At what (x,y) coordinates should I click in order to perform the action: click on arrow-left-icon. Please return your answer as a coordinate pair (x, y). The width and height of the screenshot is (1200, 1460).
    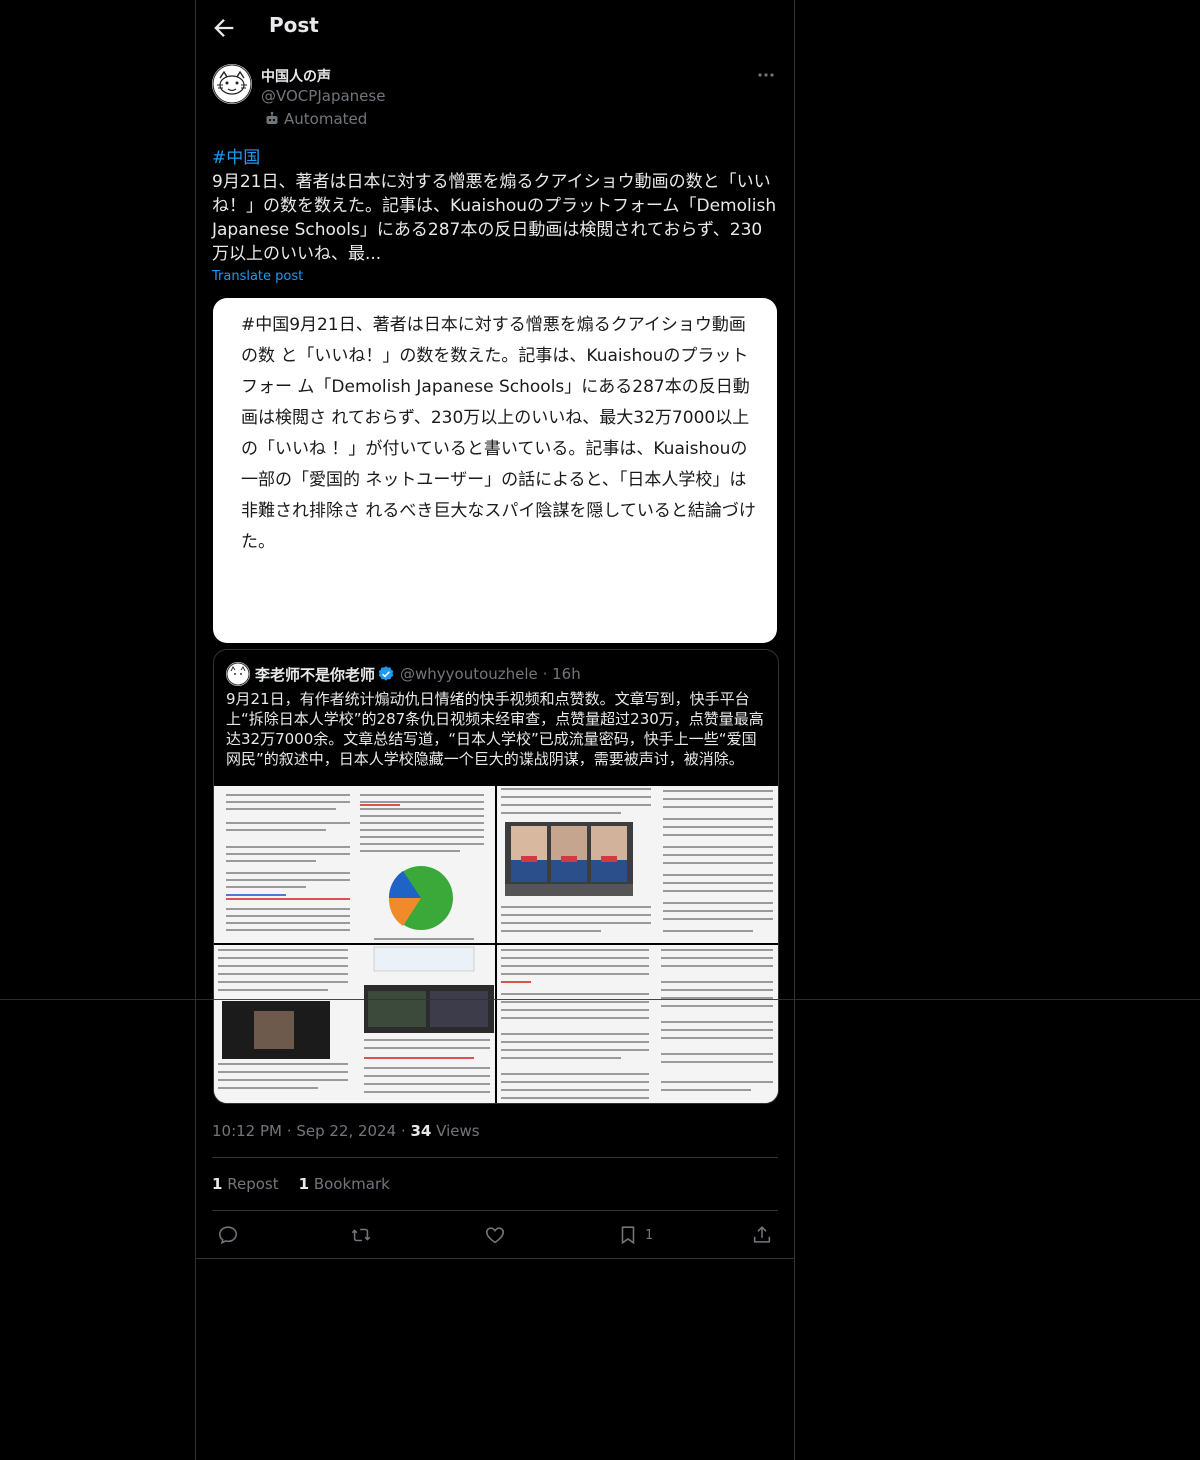
    Looking at the image, I should click on (224, 28).